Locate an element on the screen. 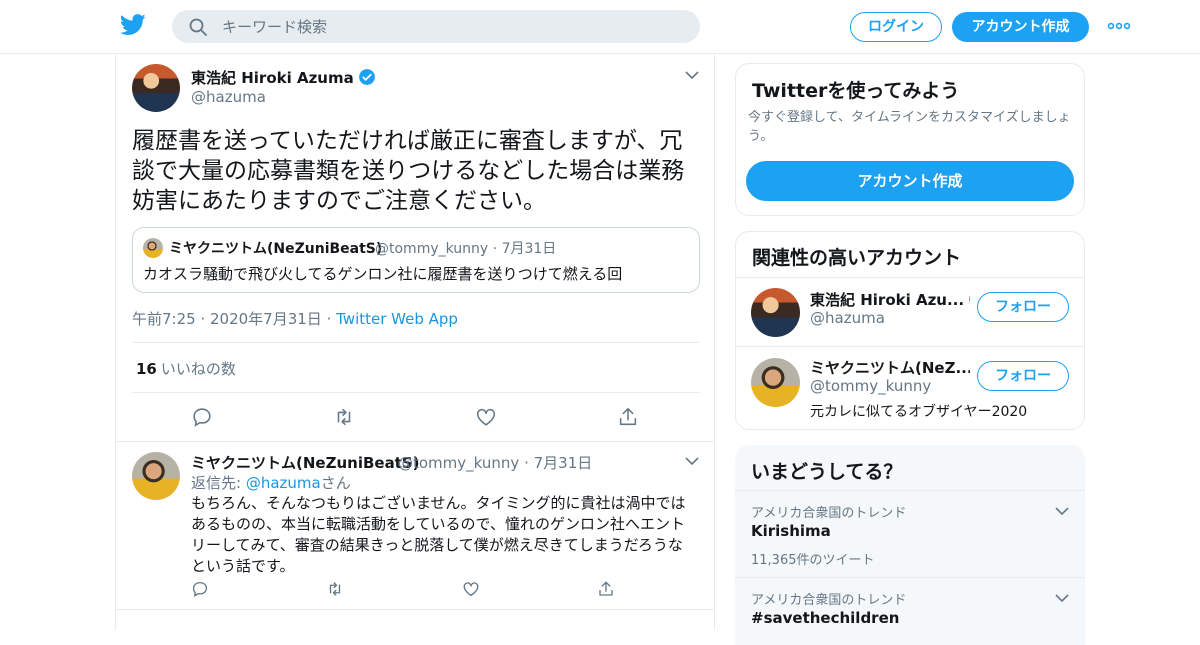 The image size is (1200, 645). likes-count: 16 is located at coordinates (146, 369).